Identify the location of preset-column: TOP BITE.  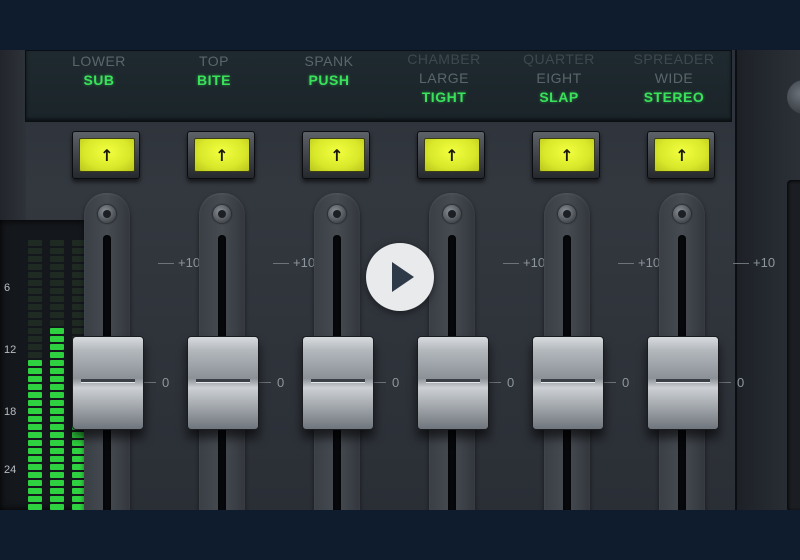
(214, 70).